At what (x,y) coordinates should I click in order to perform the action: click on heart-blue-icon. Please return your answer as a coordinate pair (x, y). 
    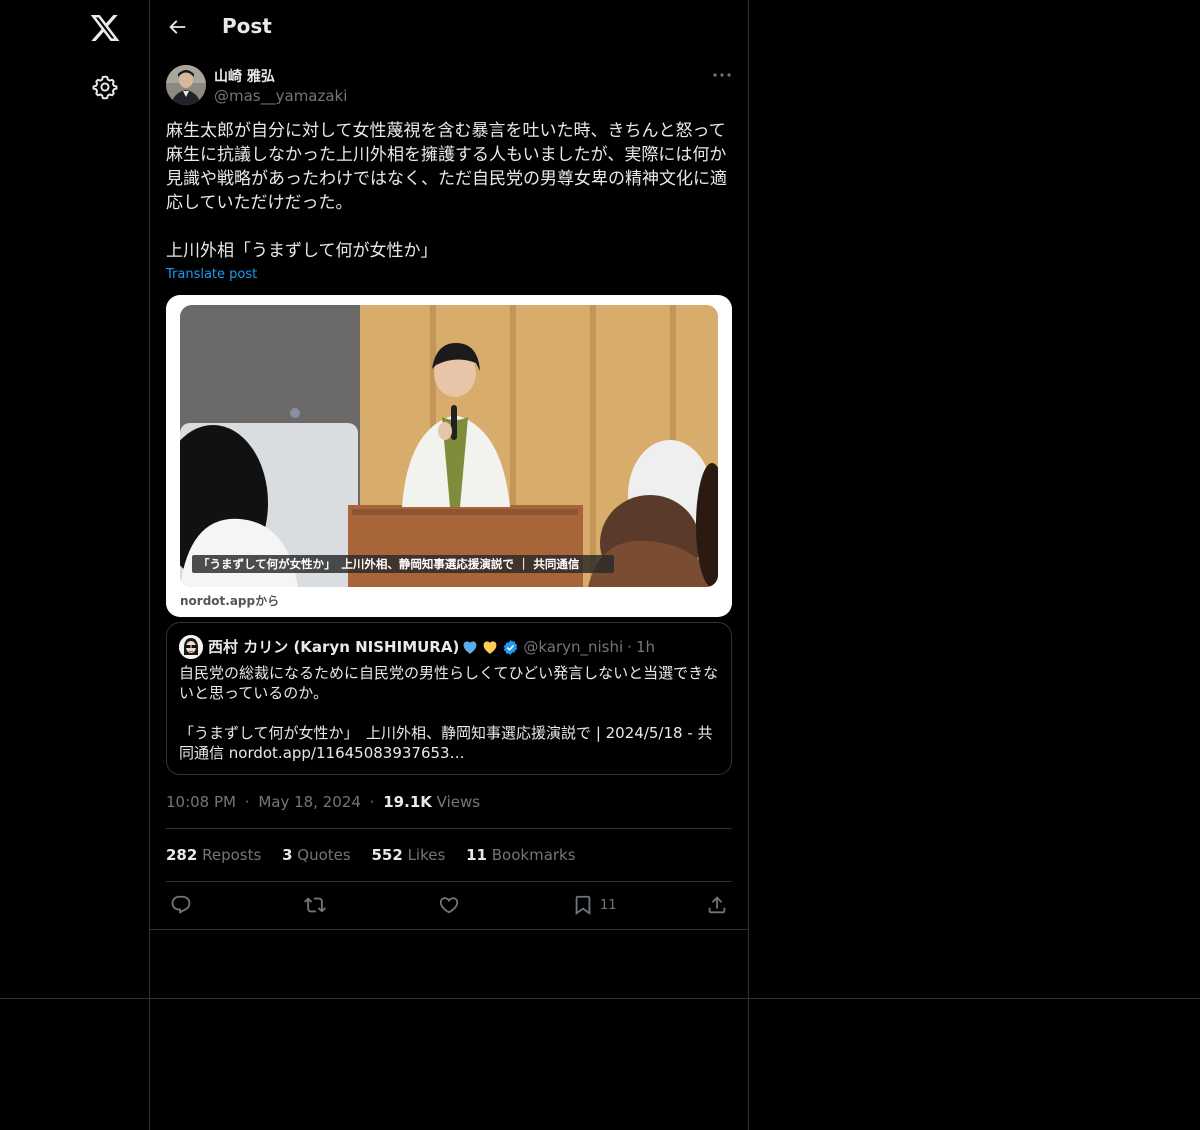
    Looking at the image, I should click on (470, 647).